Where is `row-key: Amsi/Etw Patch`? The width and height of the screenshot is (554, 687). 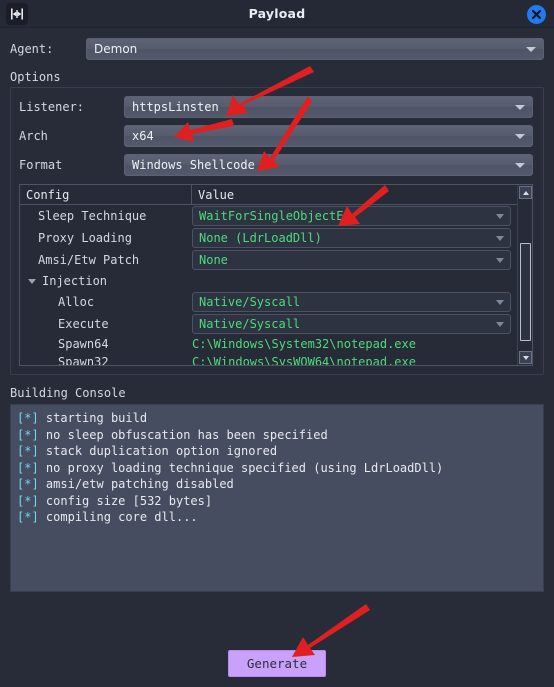
row-key: Amsi/Etw Patch is located at coordinates (89, 260).